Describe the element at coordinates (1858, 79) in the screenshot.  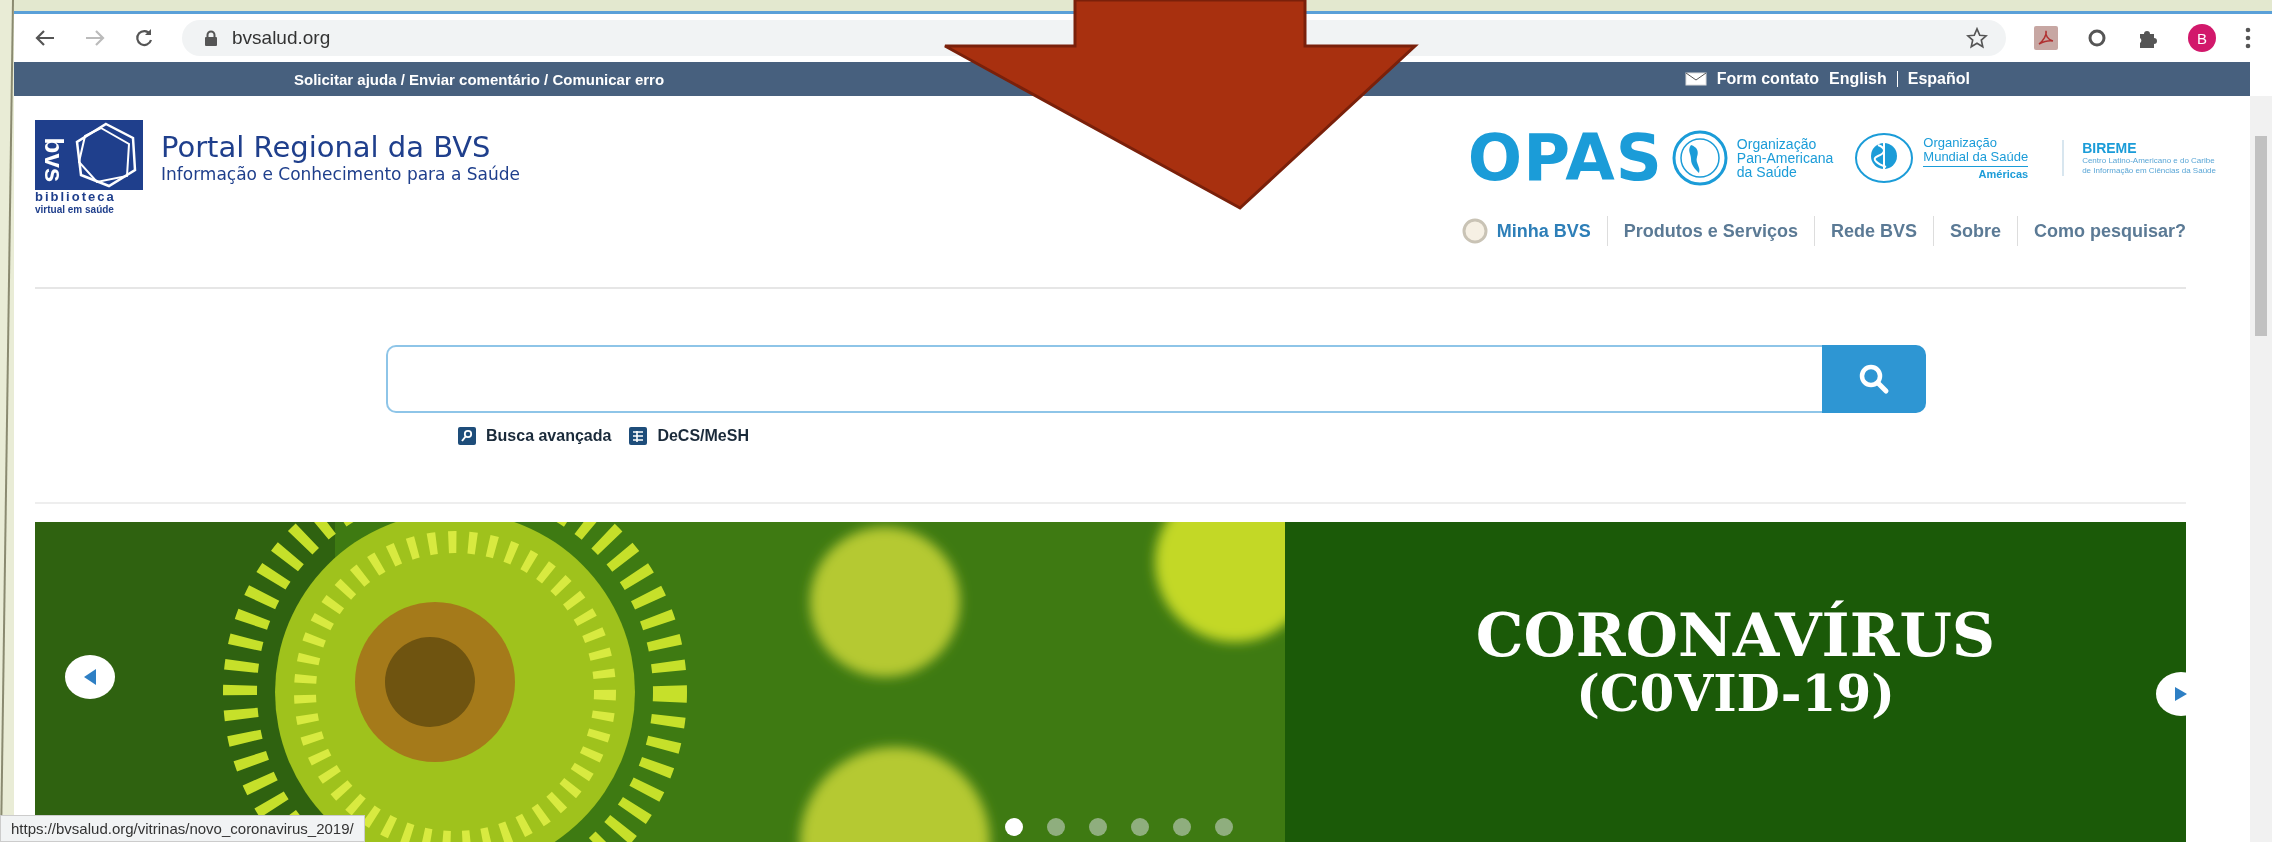
I see `language-link: English` at that location.